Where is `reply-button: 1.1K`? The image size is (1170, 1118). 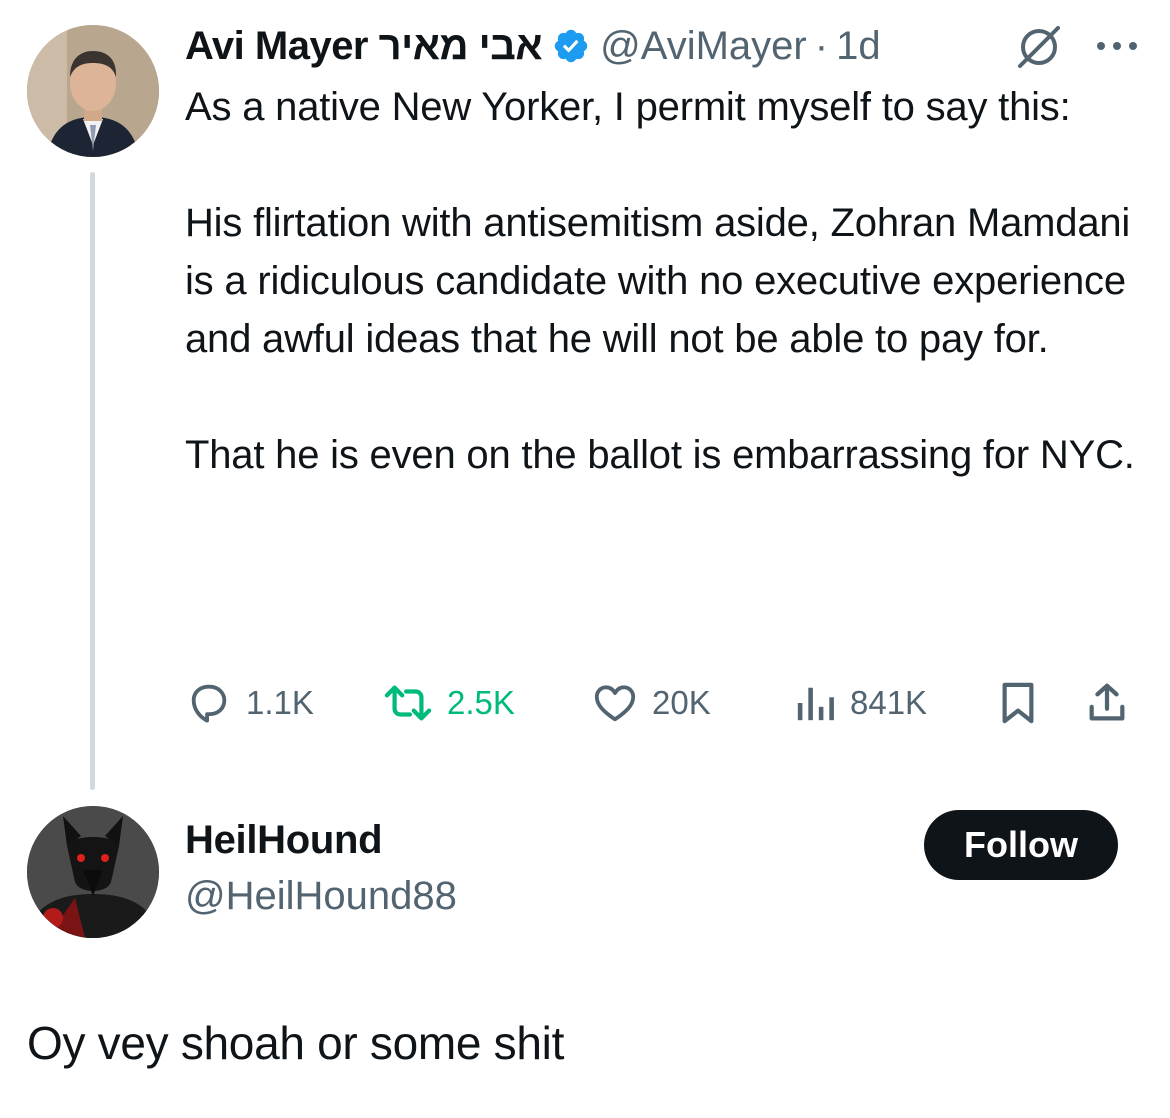
reply-button: 1.1K is located at coordinates (250, 703).